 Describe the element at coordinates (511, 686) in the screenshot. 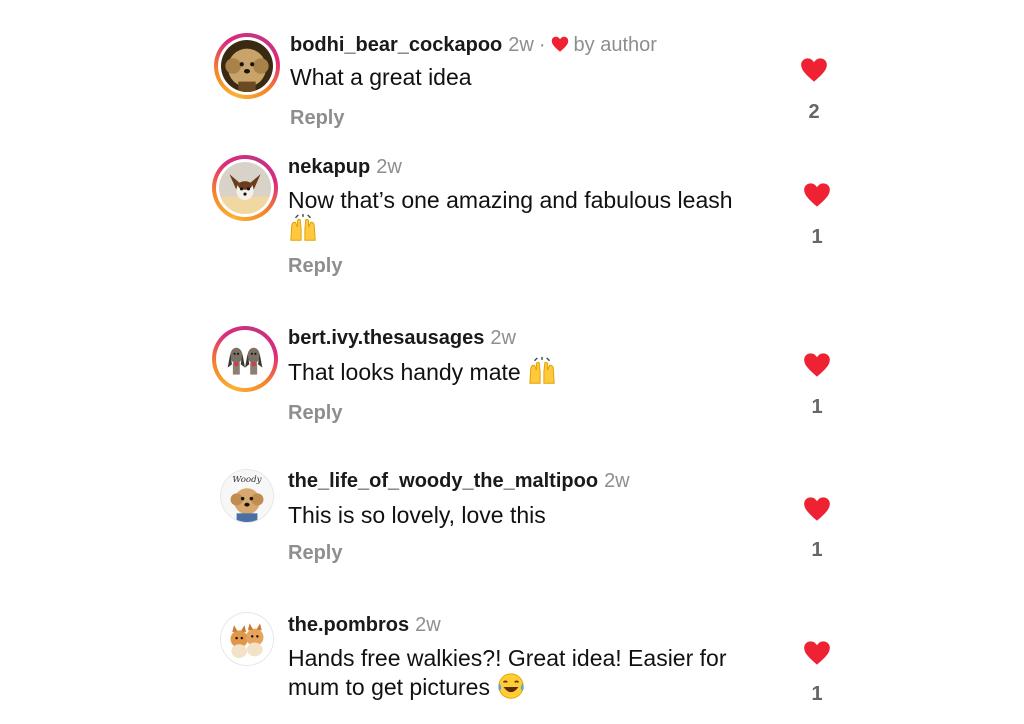

I see `laughing-tears-emoji` at that location.